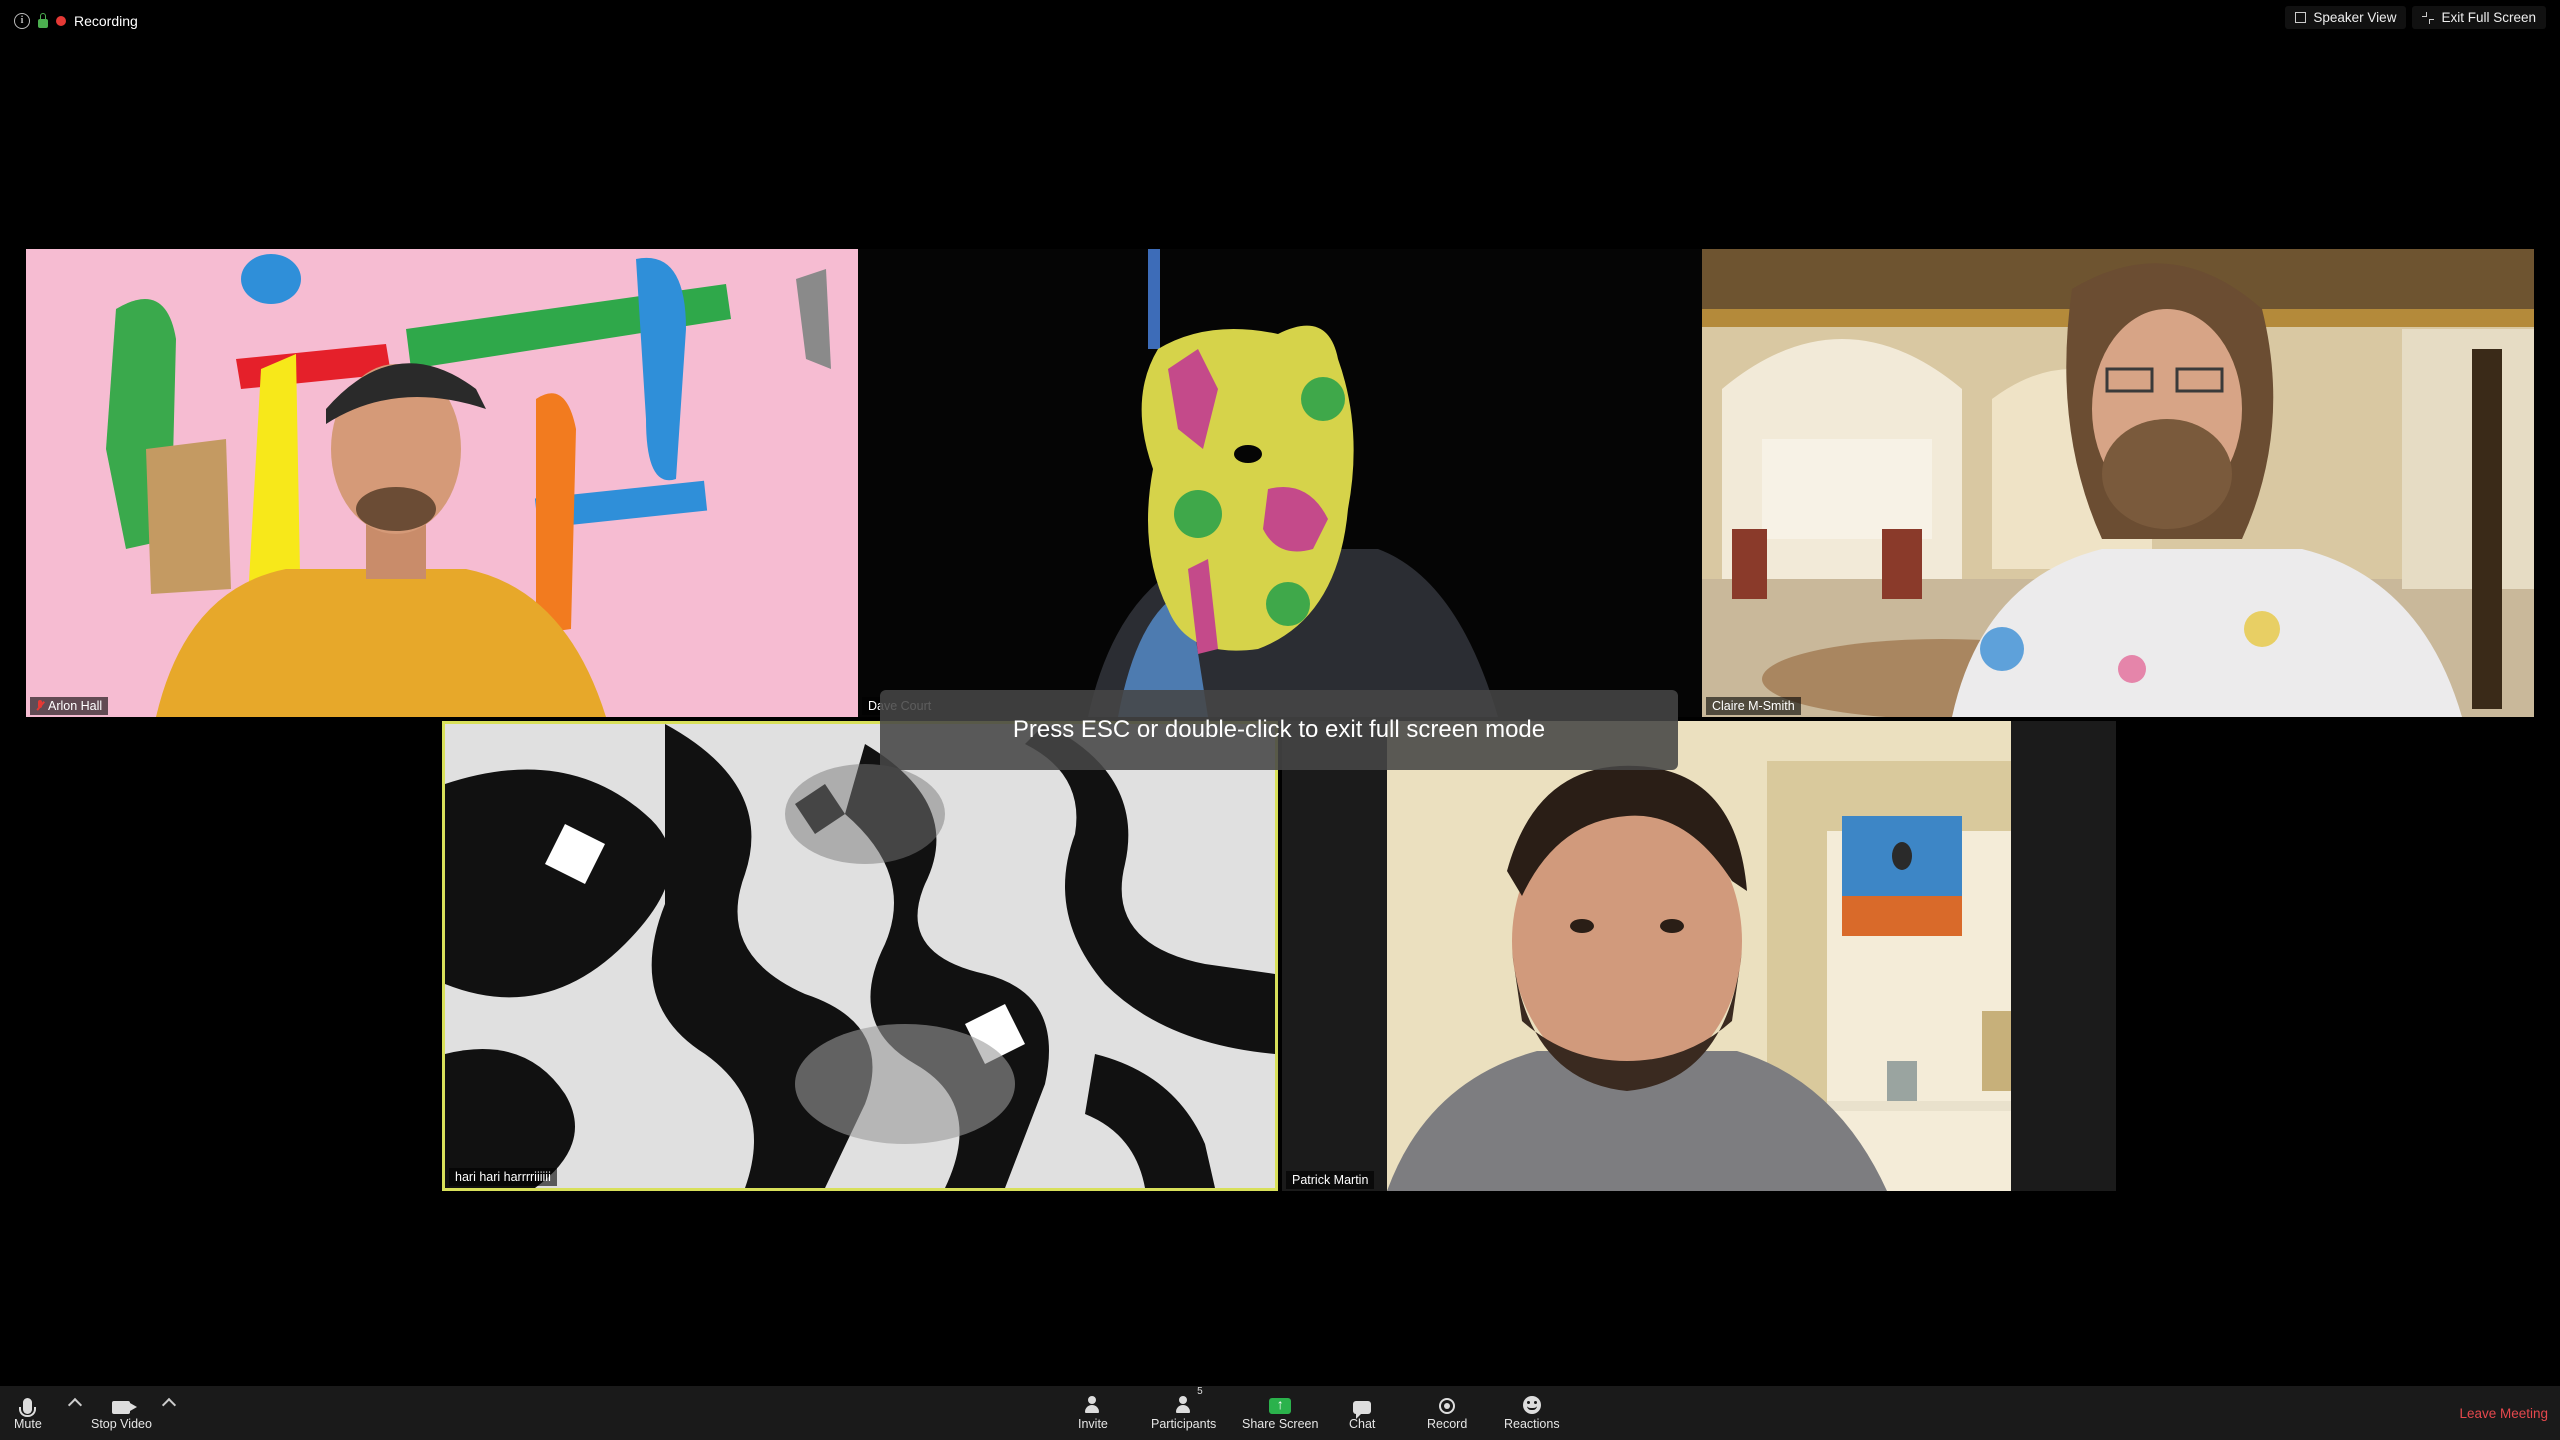 This screenshot has width=2560, height=1440. Describe the element at coordinates (2428, 17) in the screenshot. I see `exit-full-screen-icon` at that location.